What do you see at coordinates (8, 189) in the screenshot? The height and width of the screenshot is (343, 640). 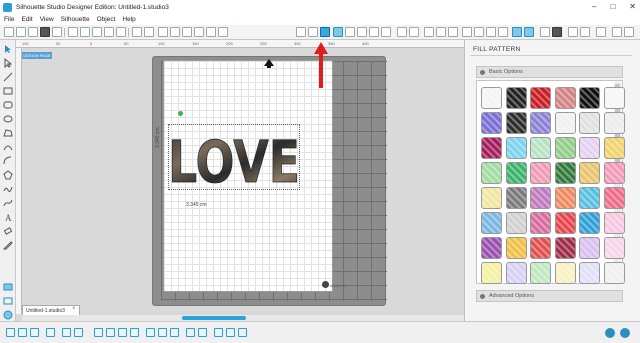 I see `freehand-tool-icon` at bounding box center [8, 189].